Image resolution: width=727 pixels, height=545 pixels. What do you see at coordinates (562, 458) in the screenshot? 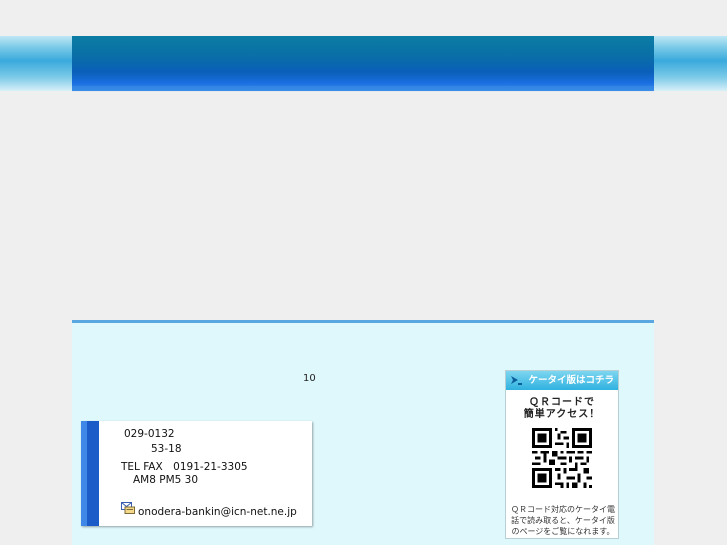
I see `qr-code-icon` at bounding box center [562, 458].